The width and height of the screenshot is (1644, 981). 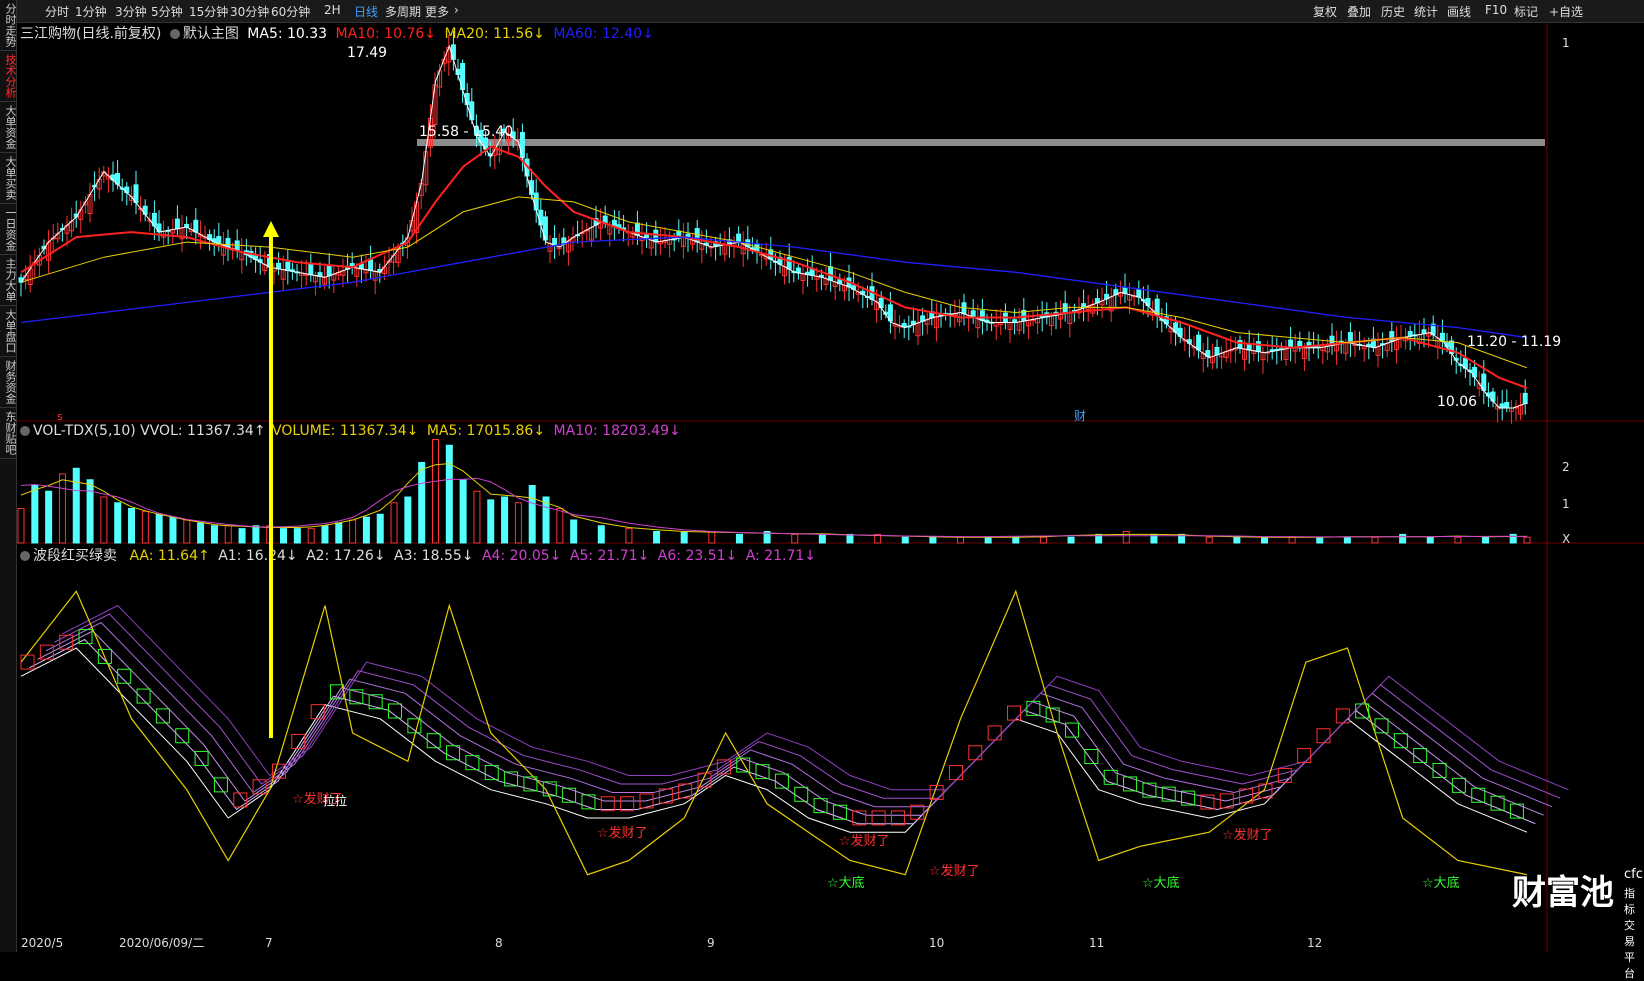 I want to click on toolbar-button: 标记, so click(x=1526, y=11).